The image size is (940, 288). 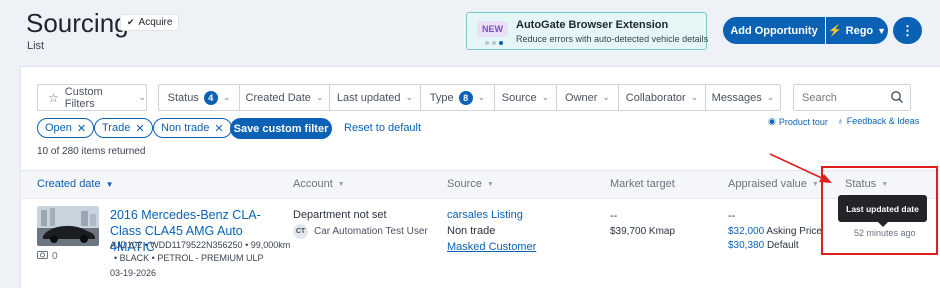 I want to click on column-account: Account ▼, so click(x=319, y=184).